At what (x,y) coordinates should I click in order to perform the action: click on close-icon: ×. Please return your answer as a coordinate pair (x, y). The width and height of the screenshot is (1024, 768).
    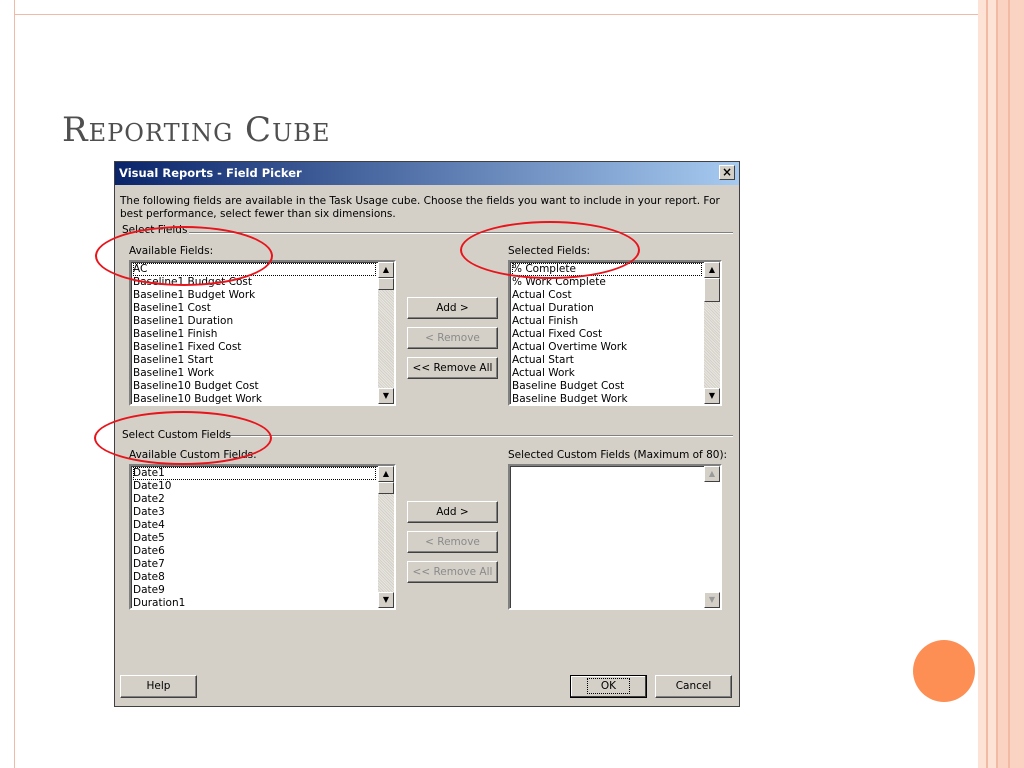
    Looking at the image, I should click on (727, 172).